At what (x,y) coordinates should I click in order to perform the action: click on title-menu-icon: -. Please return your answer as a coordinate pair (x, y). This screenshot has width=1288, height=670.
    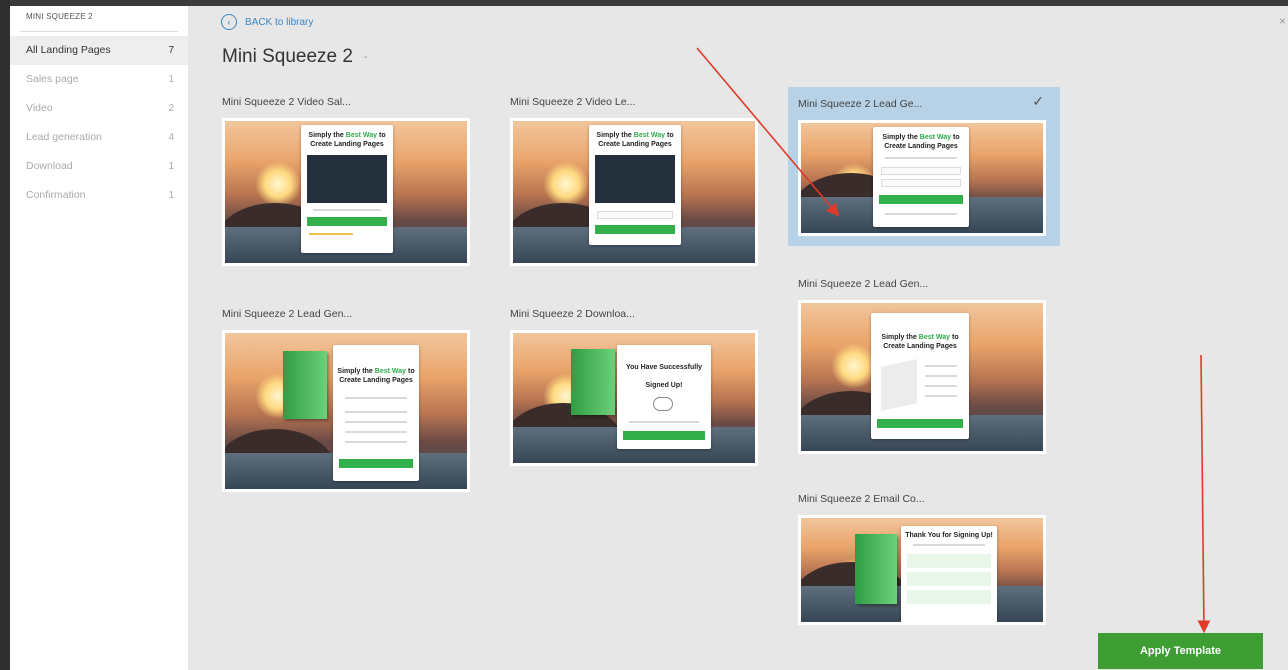
    Looking at the image, I should click on (365, 57).